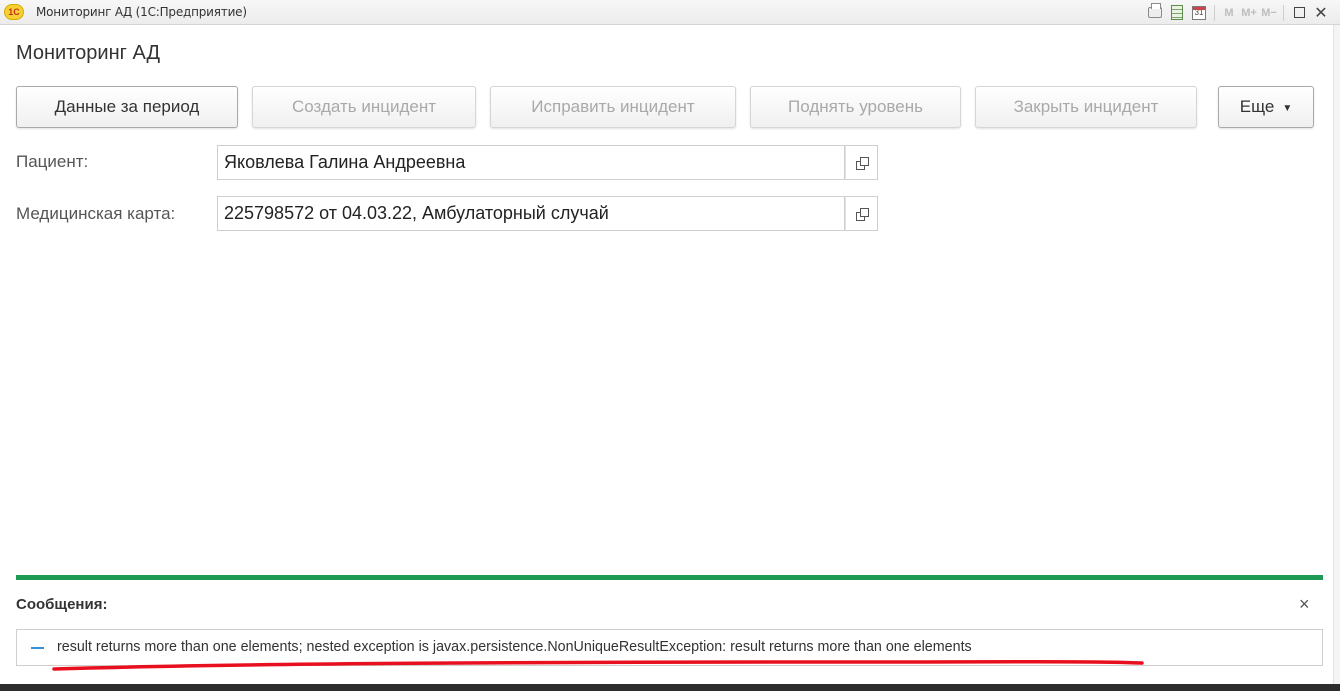 This screenshot has width=1340, height=691. I want to click on printer-icon, so click(1155, 13).